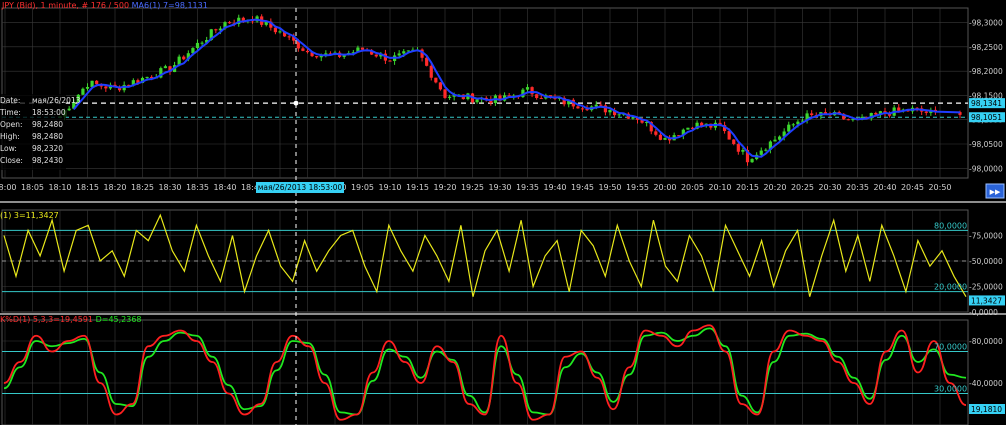 The image size is (1006, 425). Describe the element at coordinates (637, 187) in the screenshot. I see `x-tick-label: 19:55` at that location.